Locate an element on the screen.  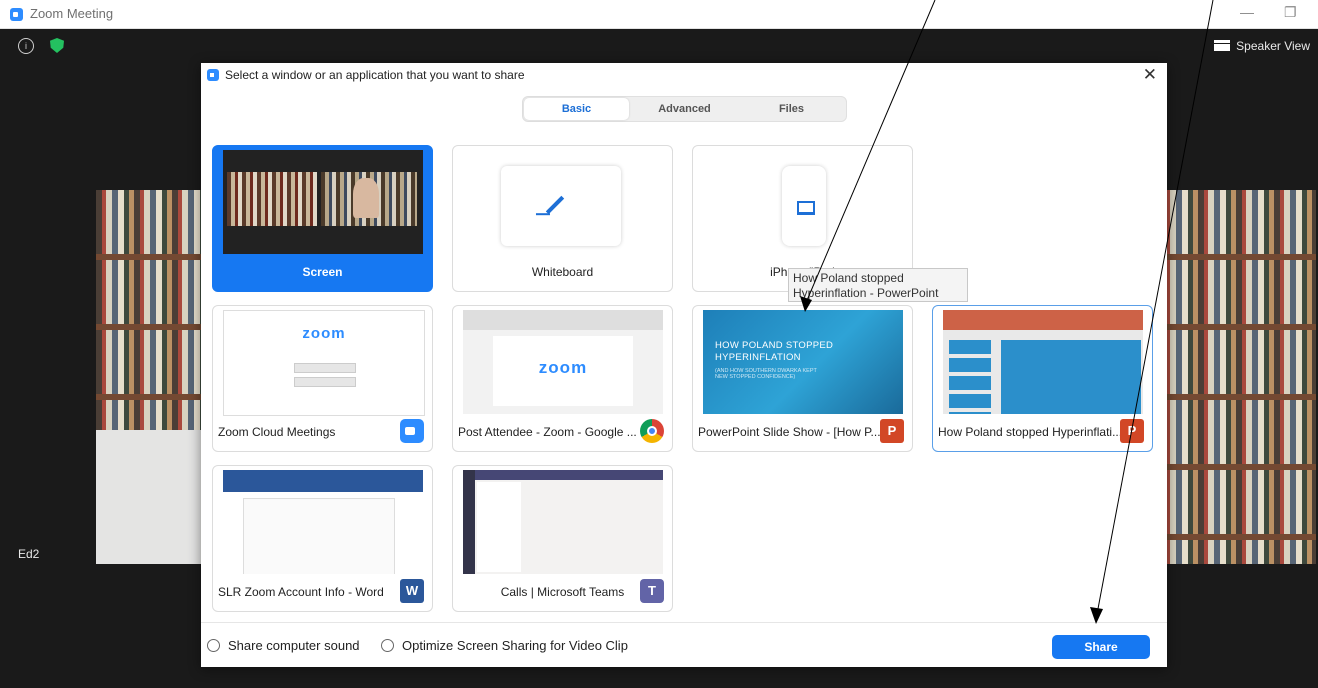
speaker-view-icon is located at coordinates (1222, 45).